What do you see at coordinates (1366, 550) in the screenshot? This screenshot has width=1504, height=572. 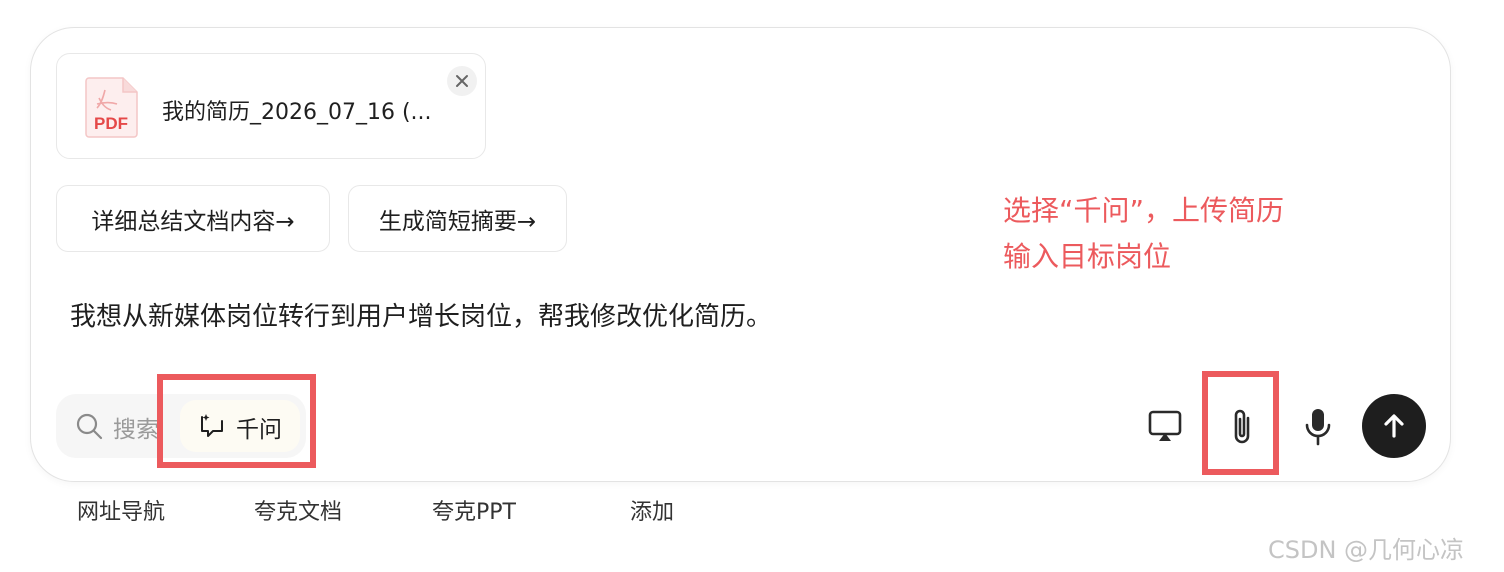 I see `watermark: CSDN @几何心凉` at bounding box center [1366, 550].